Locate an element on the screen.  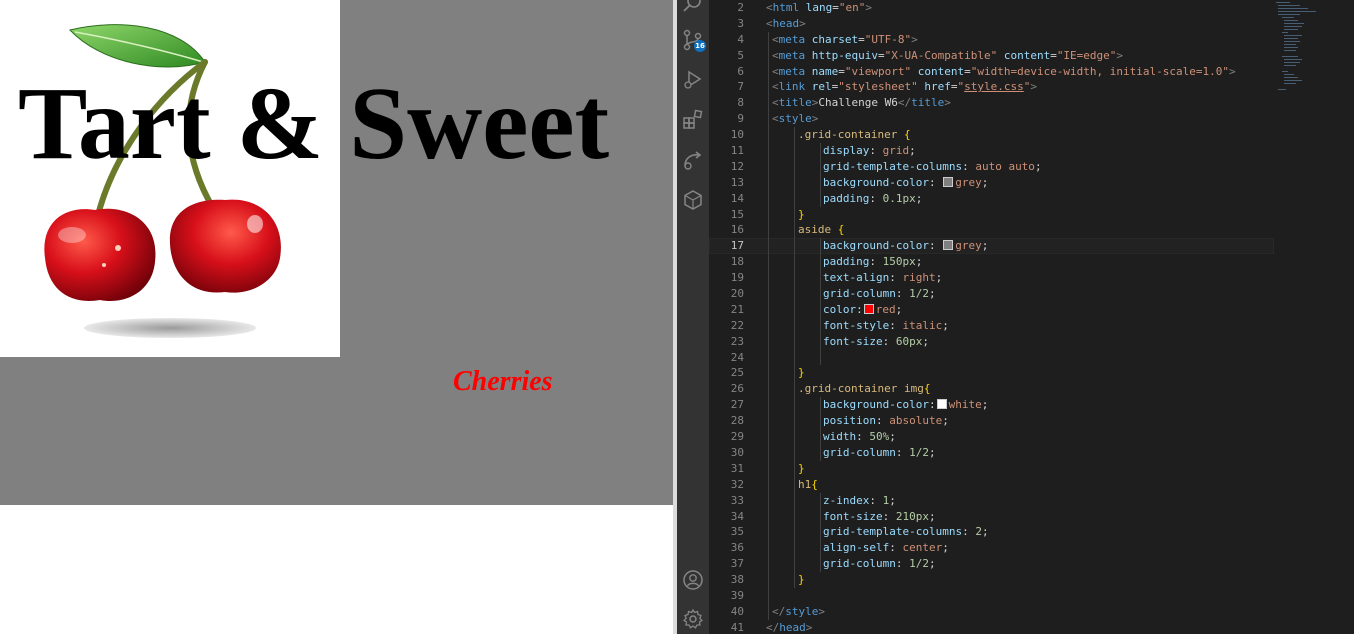
code-token: aside is located at coordinates (815, 230).